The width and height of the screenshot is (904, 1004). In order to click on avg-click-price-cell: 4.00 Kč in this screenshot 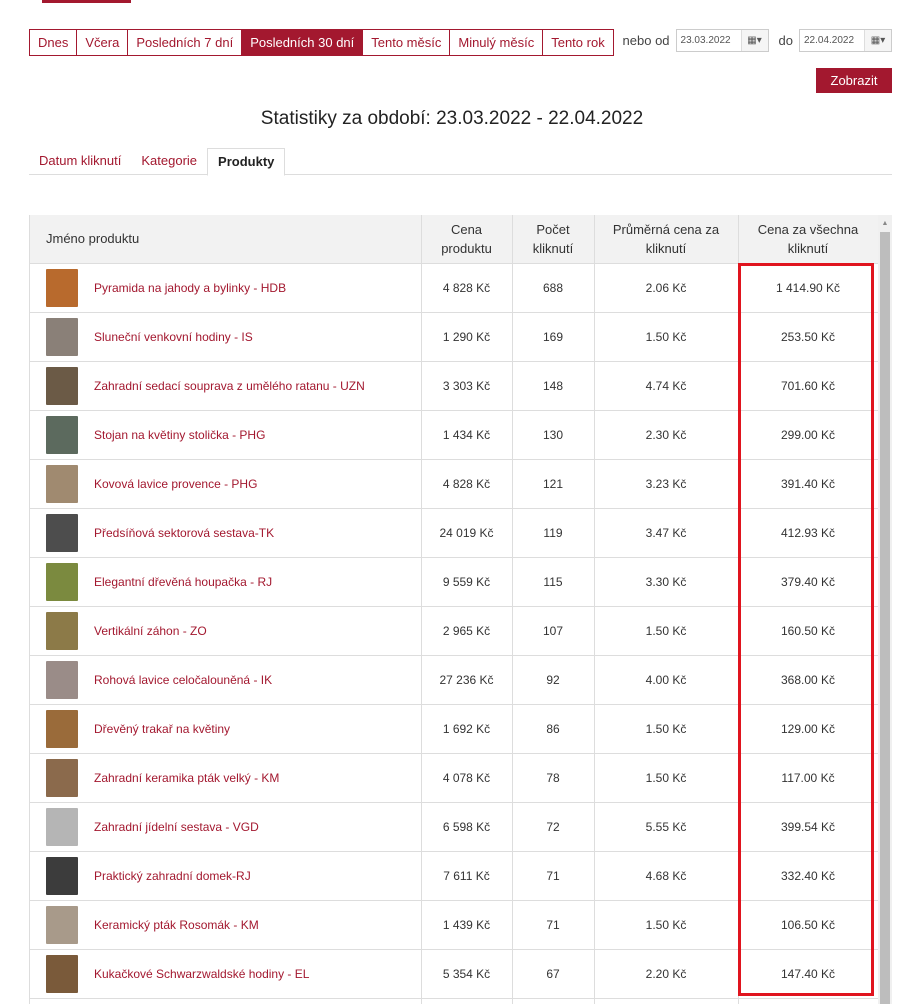, I will do `click(666, 680)`.